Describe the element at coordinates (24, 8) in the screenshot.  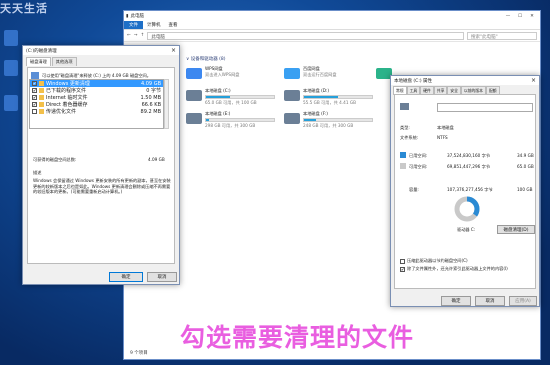
I see `desktop-watermark: 天天生活` at that location.